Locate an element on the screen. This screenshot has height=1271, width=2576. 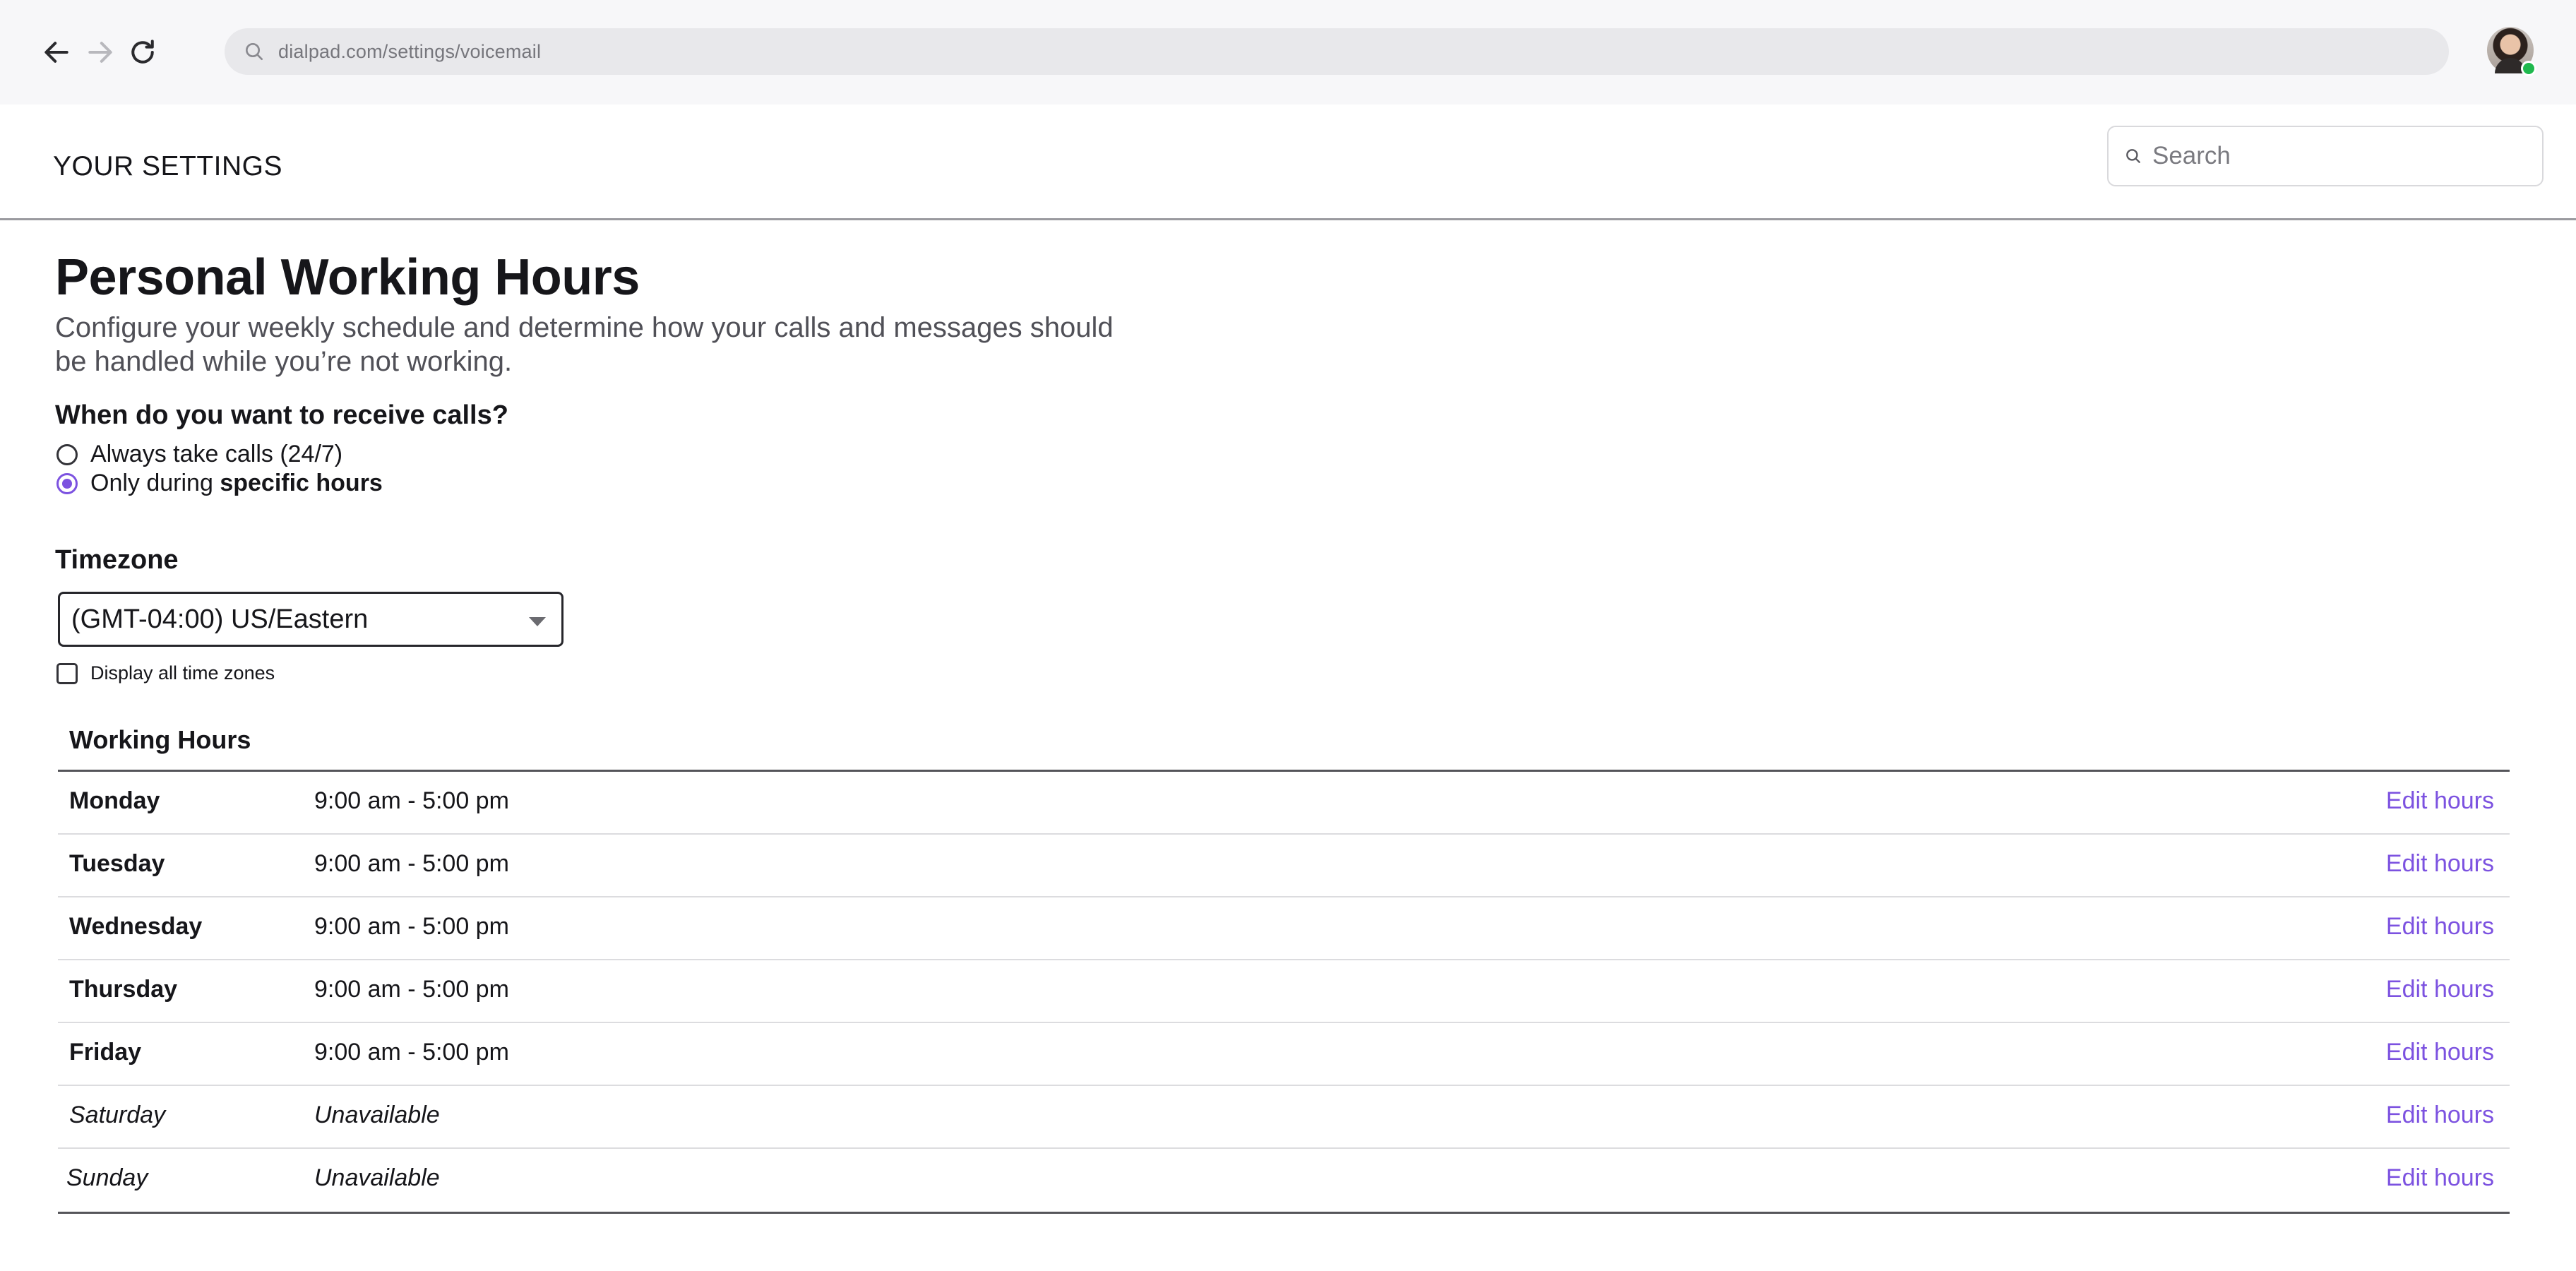
day-name: Tuesday is located at coordinates (117, 864).